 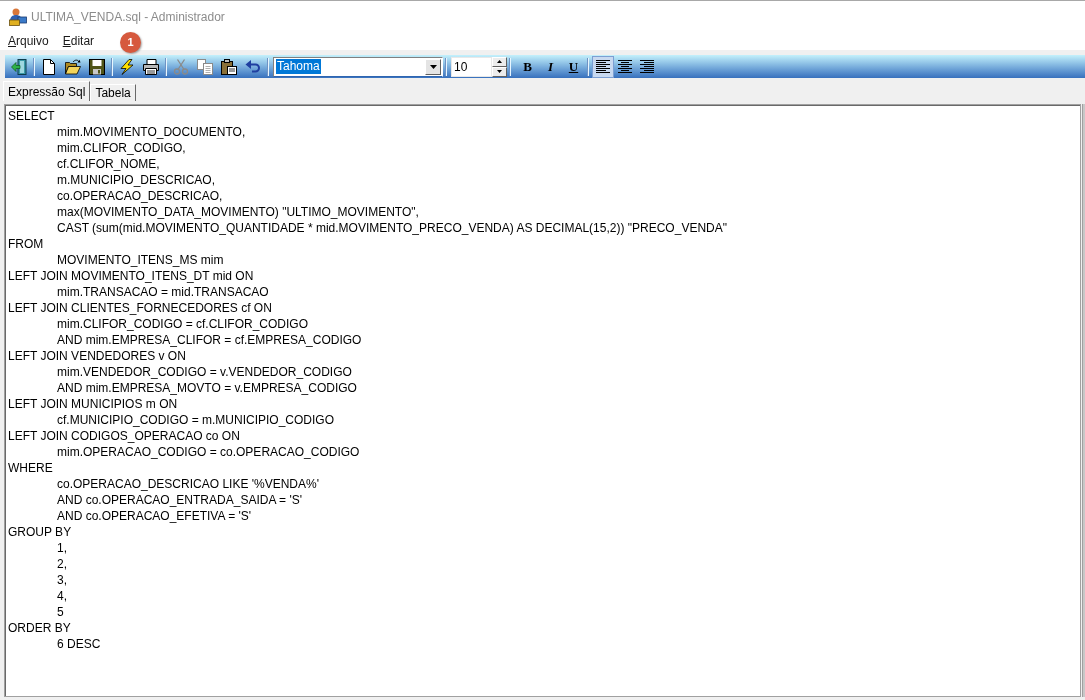 What do you see at coordinates (127, 66) in the screenshot?
I see `lightning-bolt-icon` at bounding box center [127, 66].